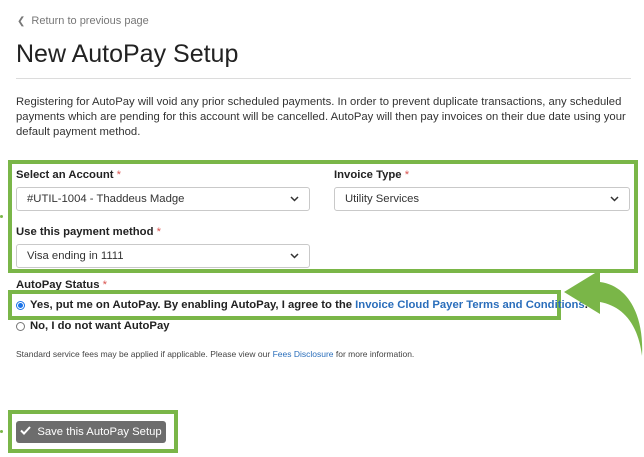  Describe the element at coordinates (100, 326) in the screenshot. I see `autopay-no-text: No, I do not want AutoPay` at that location.